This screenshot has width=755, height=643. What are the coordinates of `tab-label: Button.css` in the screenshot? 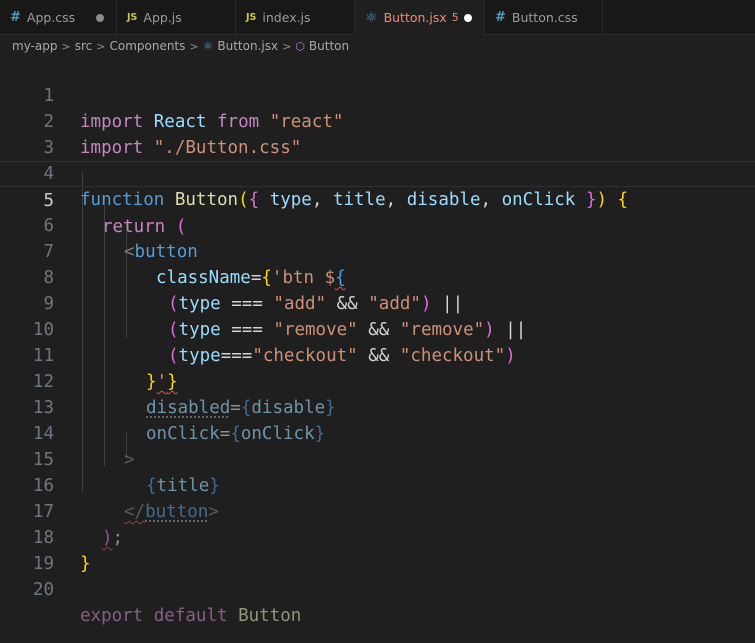 It's located at (544, 17).